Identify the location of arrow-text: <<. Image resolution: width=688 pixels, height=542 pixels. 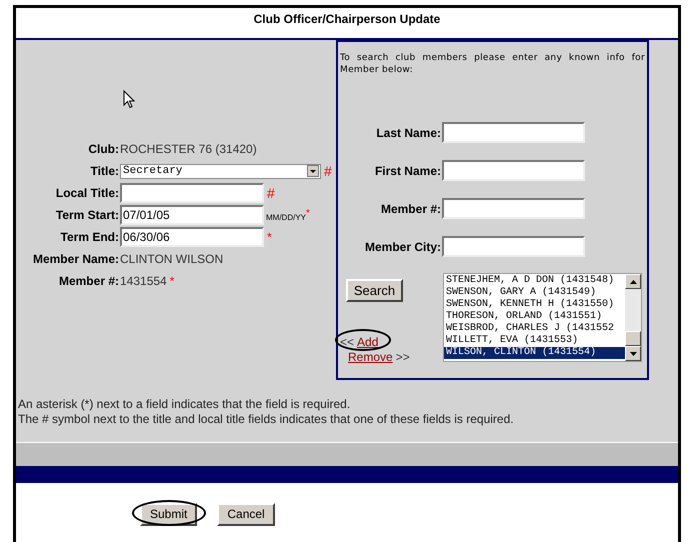
(347, 342).